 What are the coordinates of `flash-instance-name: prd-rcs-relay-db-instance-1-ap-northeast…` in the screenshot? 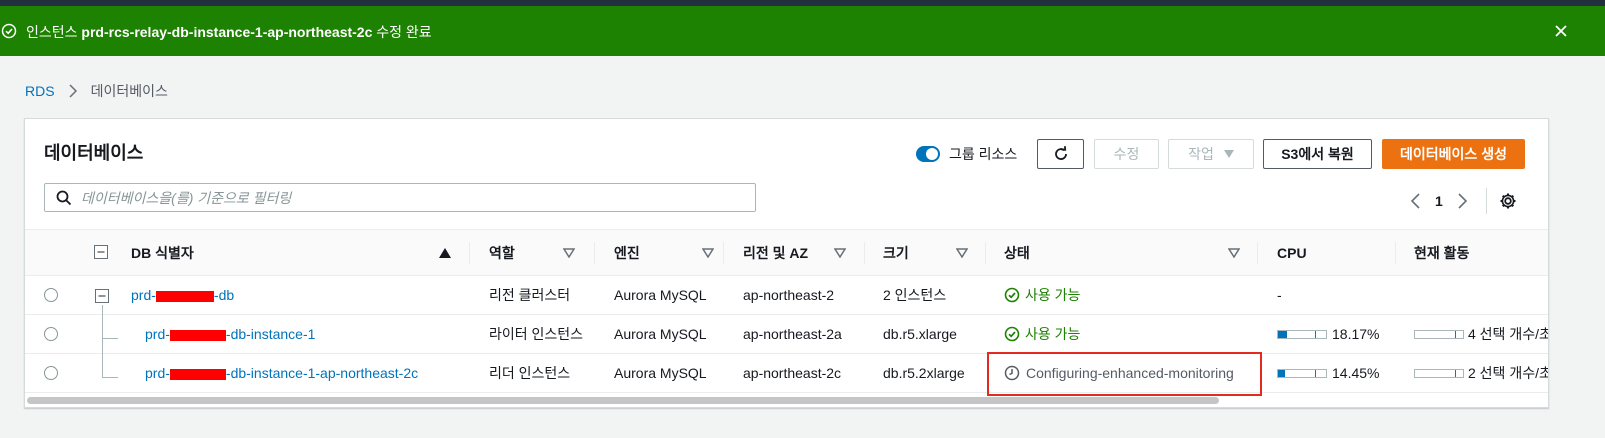 It's located at (227, 32).